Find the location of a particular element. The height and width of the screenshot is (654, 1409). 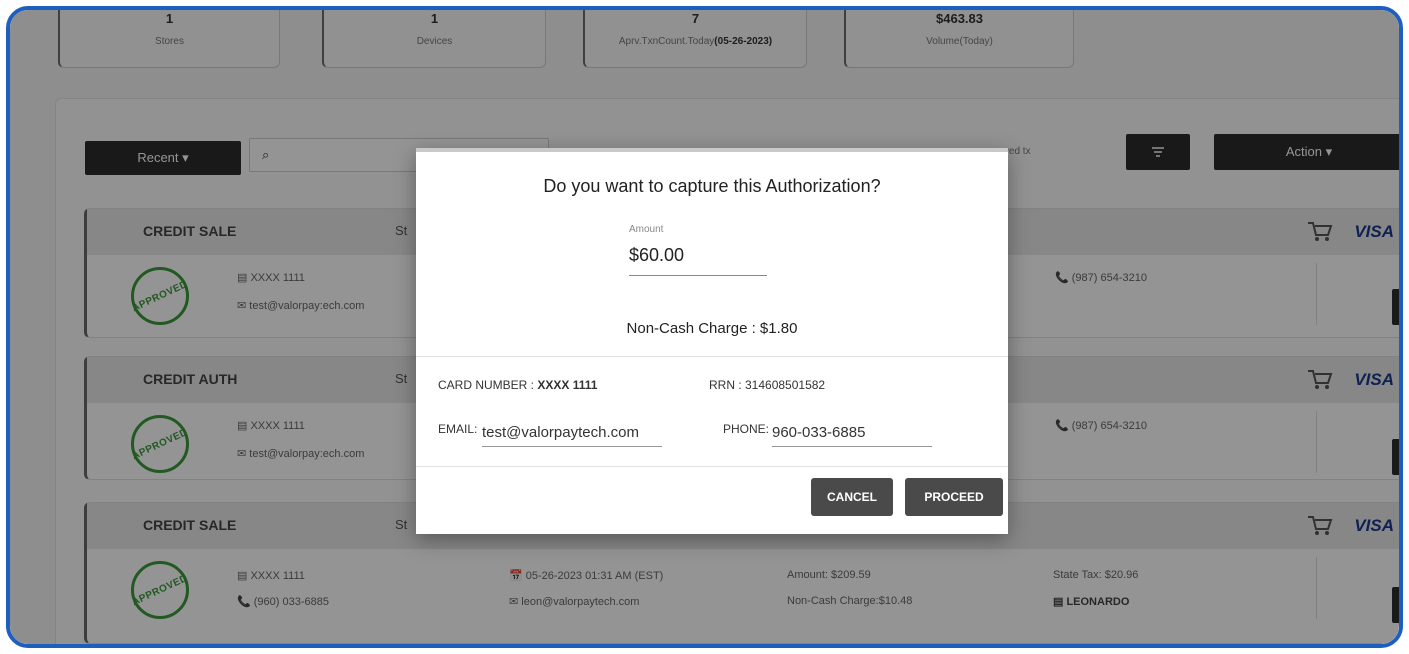

cancel-button: CANCEL is located at coordinates (852, 497).